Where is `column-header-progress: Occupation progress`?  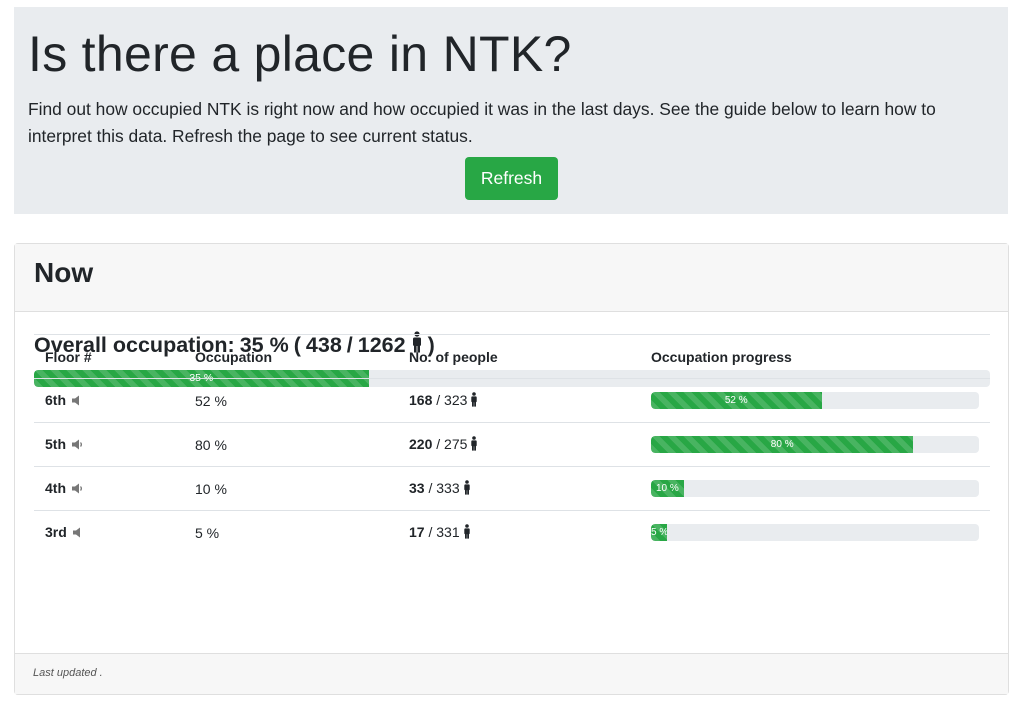 column-header-progress: Occupation progress is located at coordinates (815, 356).